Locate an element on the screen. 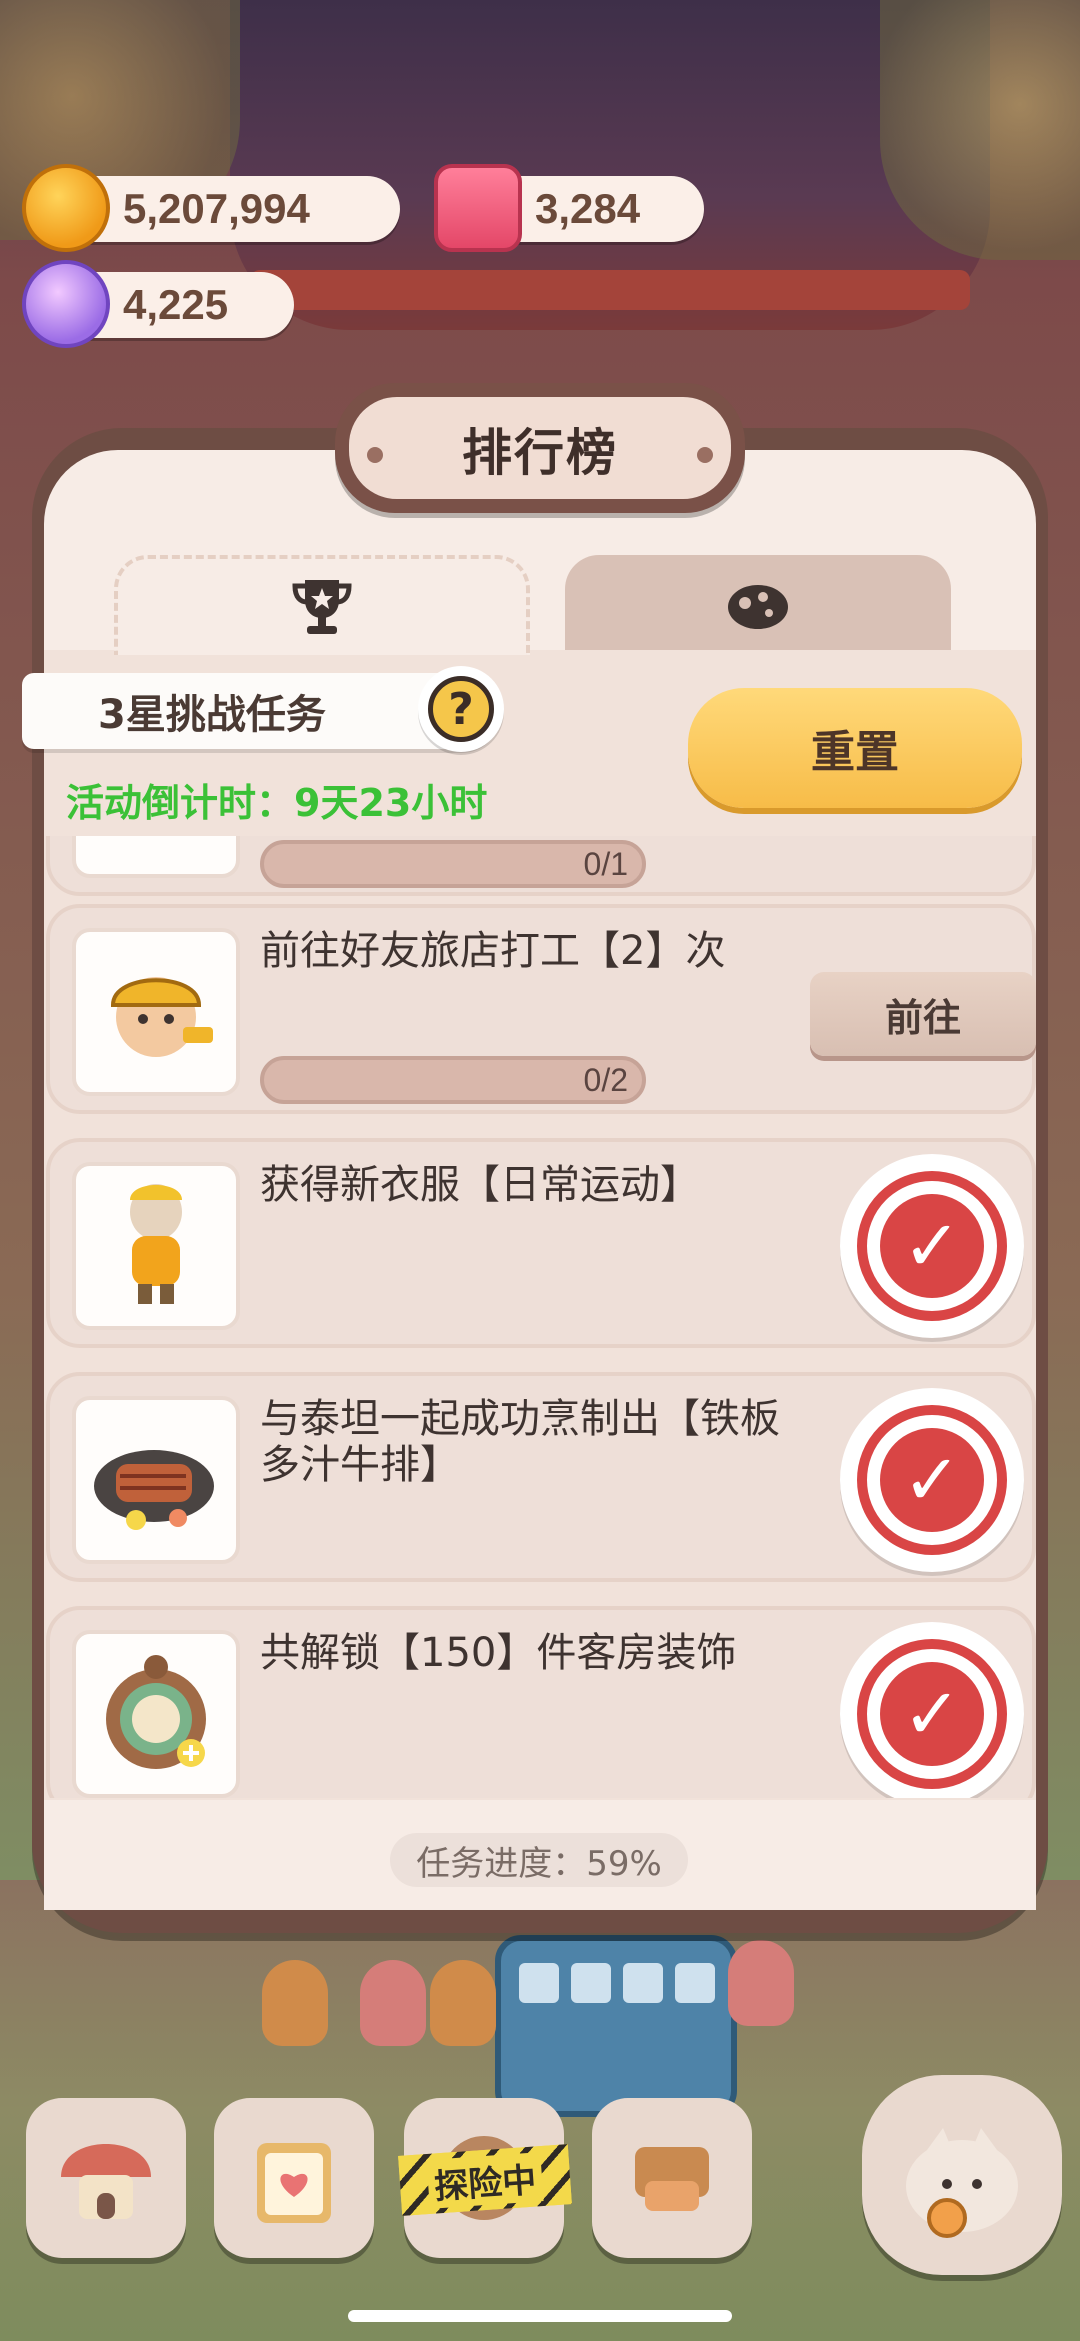  furniture-icon is located at coordinates (672, 2179).